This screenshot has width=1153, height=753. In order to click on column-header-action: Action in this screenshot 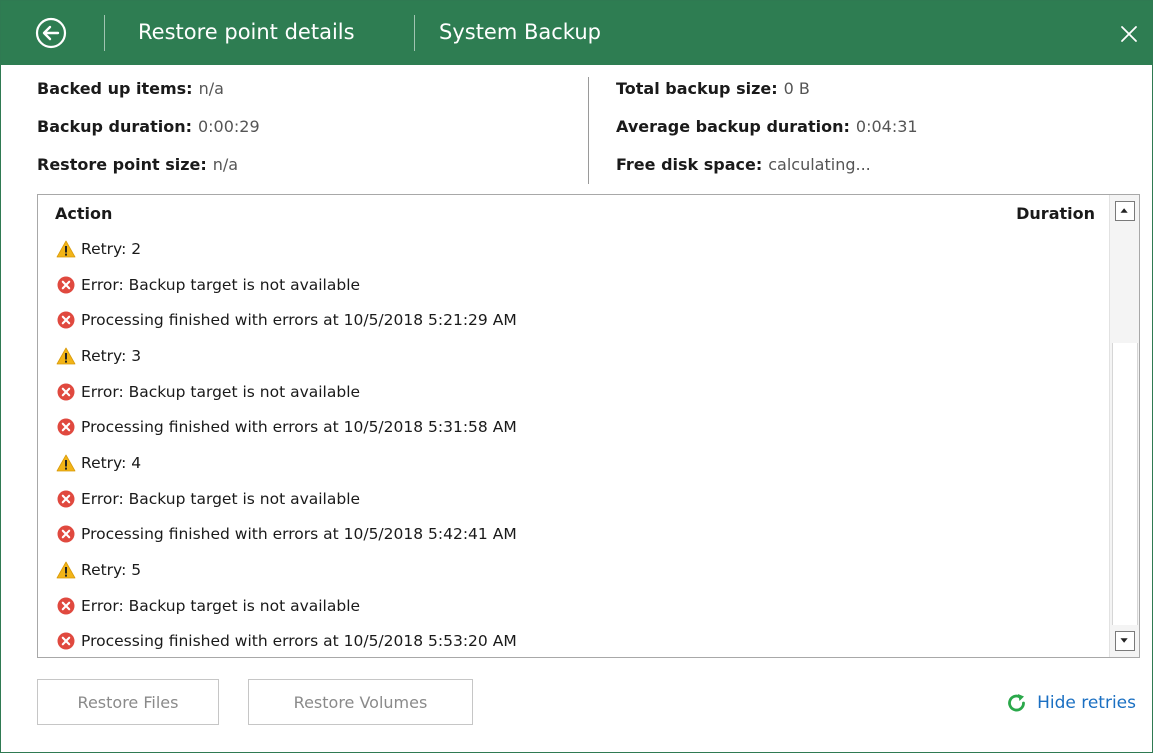, I will do `click(83, 213)`.